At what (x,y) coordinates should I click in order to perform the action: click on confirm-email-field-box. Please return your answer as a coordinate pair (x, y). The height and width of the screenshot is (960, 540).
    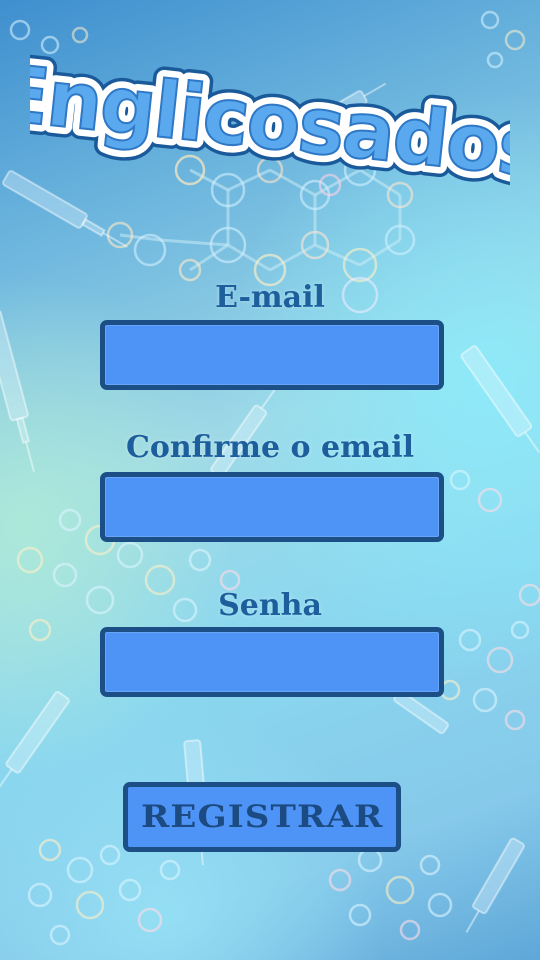
    Looking at the image, I should click on (272, 507).